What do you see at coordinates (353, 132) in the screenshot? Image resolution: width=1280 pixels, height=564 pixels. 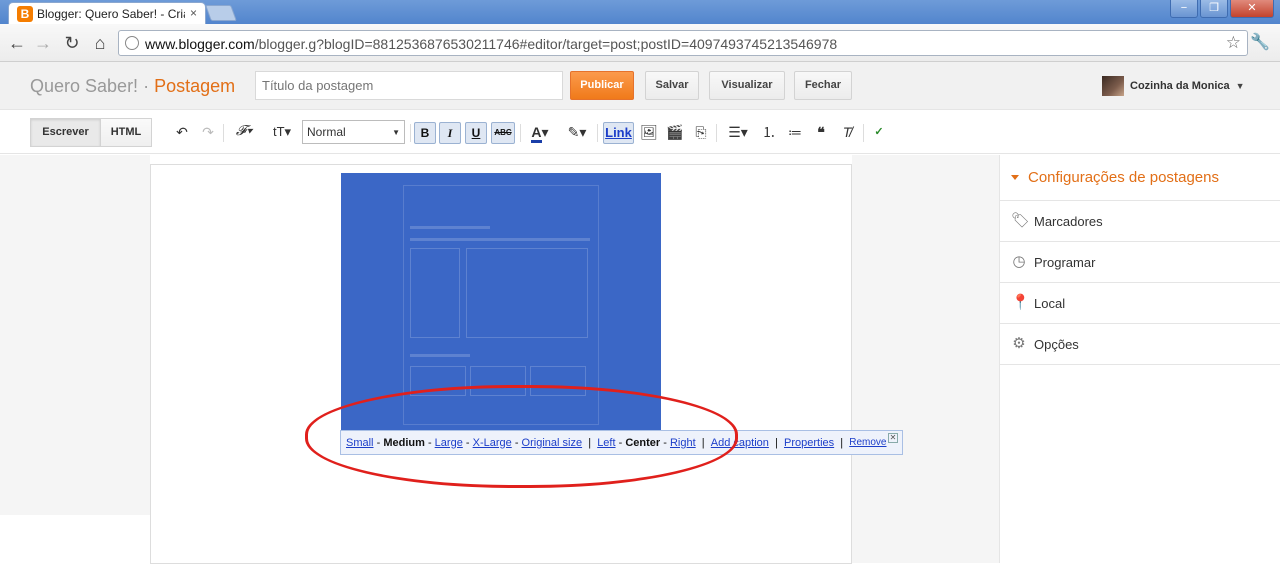 I see `format-select: Normal ▼` at bounding box center [353, 132].